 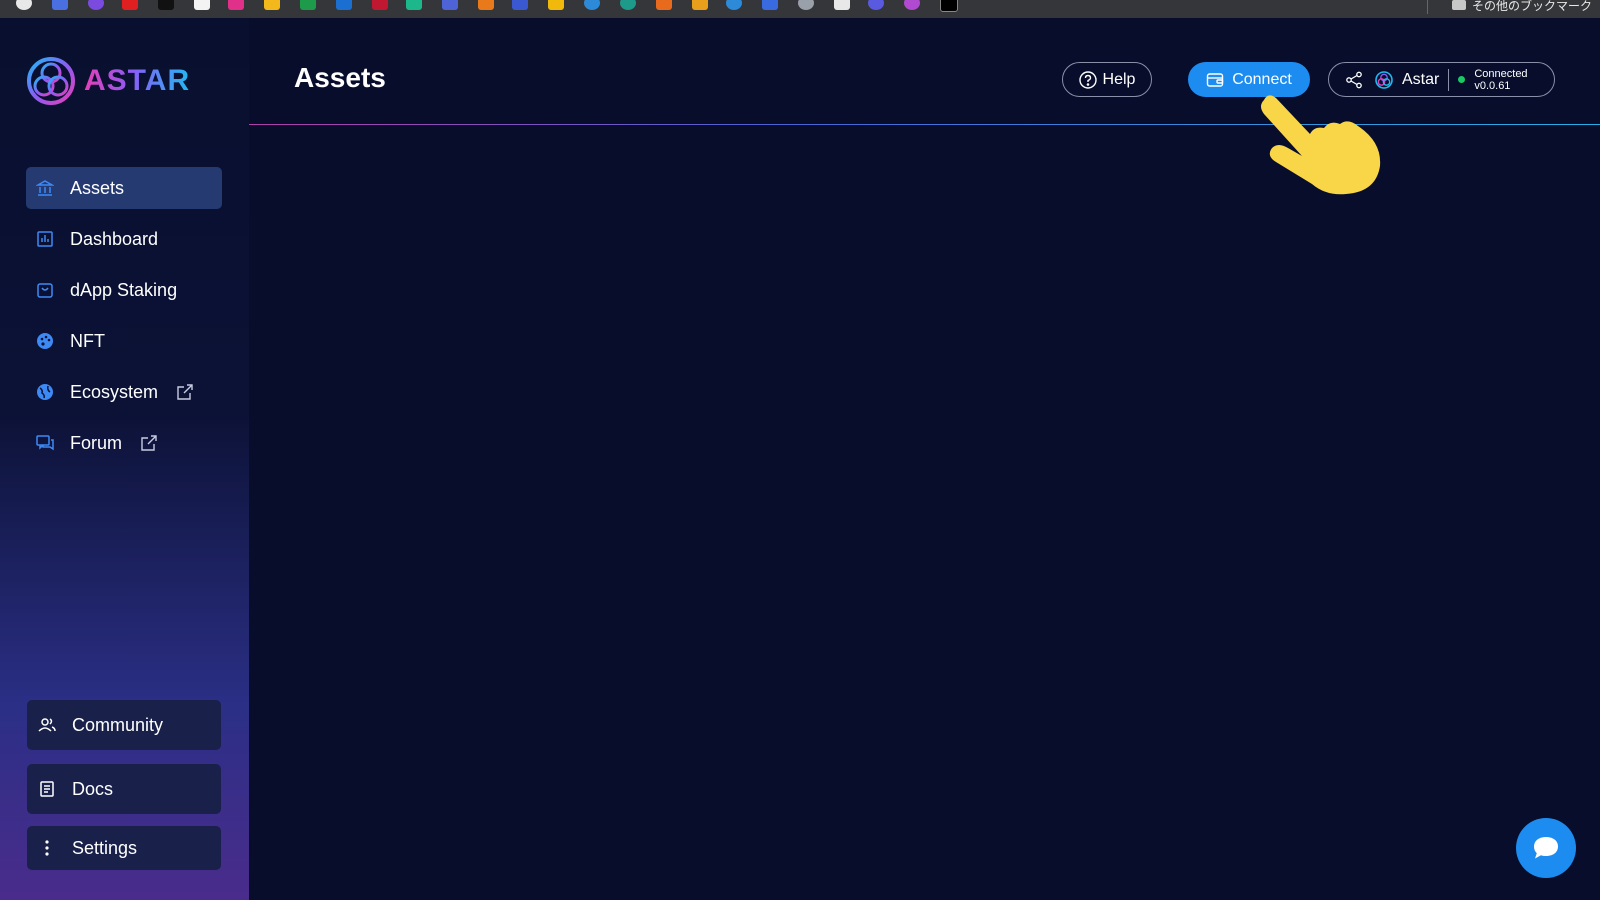 I want to click on header-divider, so click(x=924, y=124).